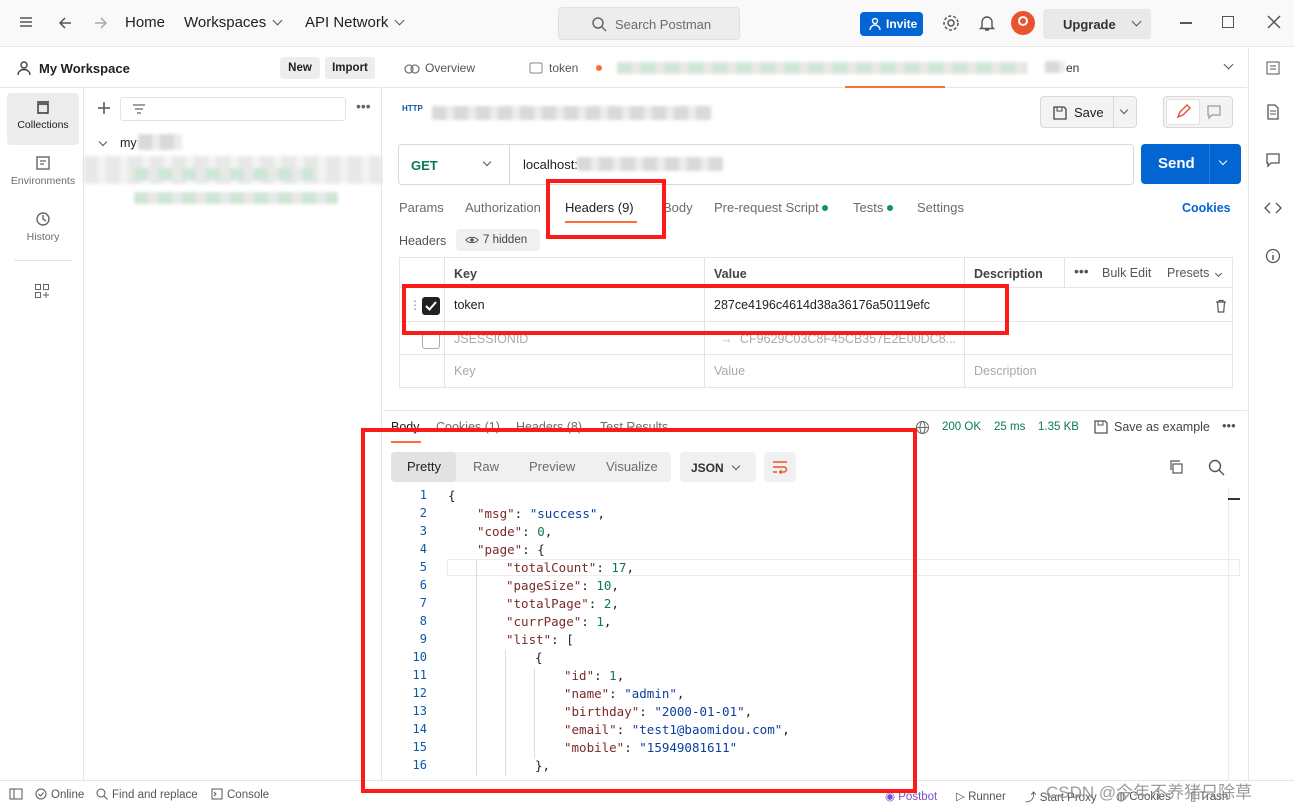  I want to click on new-button: New, so click(300, 68).